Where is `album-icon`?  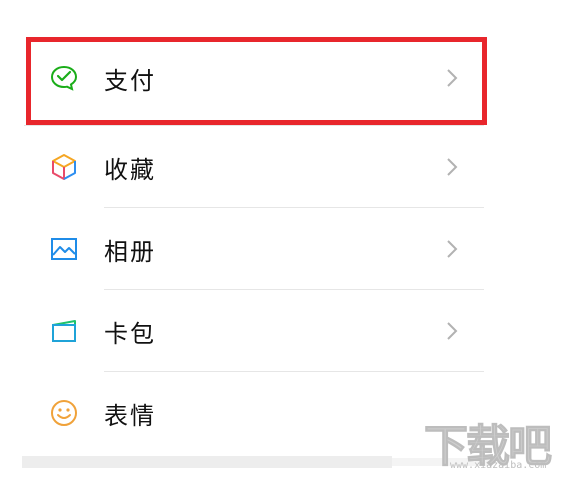 album-icon is located at coordinates (64, 249).